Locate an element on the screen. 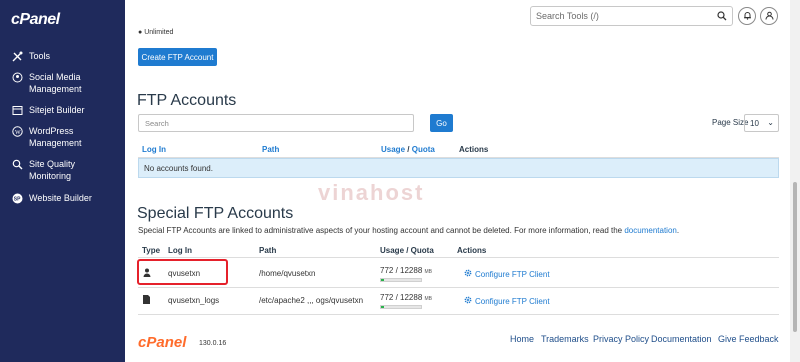 This screenshot has height=362, width=800. tools-icon is located at coordinates (17, 56).